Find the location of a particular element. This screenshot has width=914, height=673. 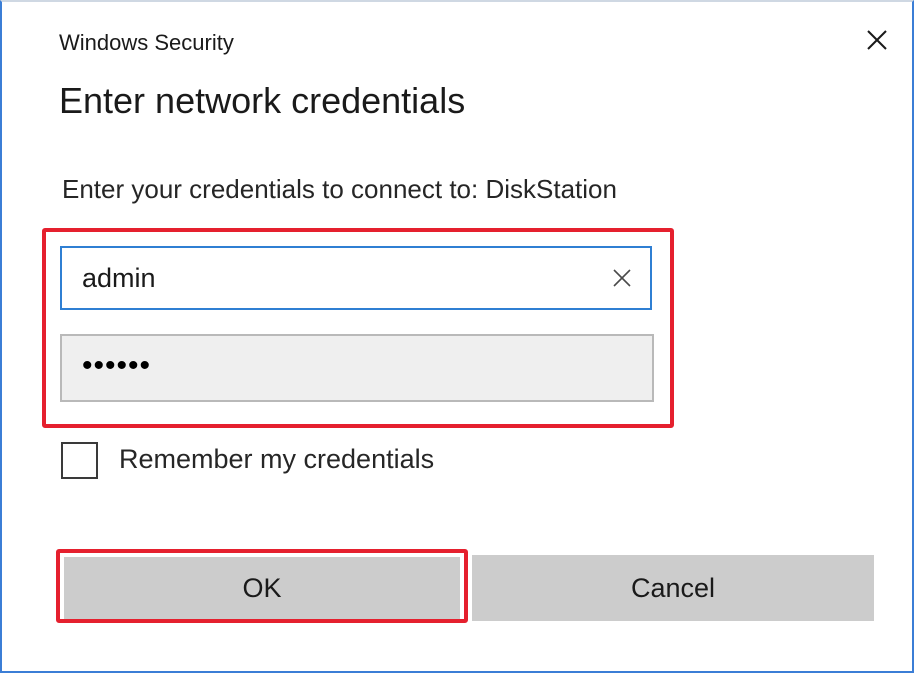

window-title: Windows Security is located at coordinates (146, 42).